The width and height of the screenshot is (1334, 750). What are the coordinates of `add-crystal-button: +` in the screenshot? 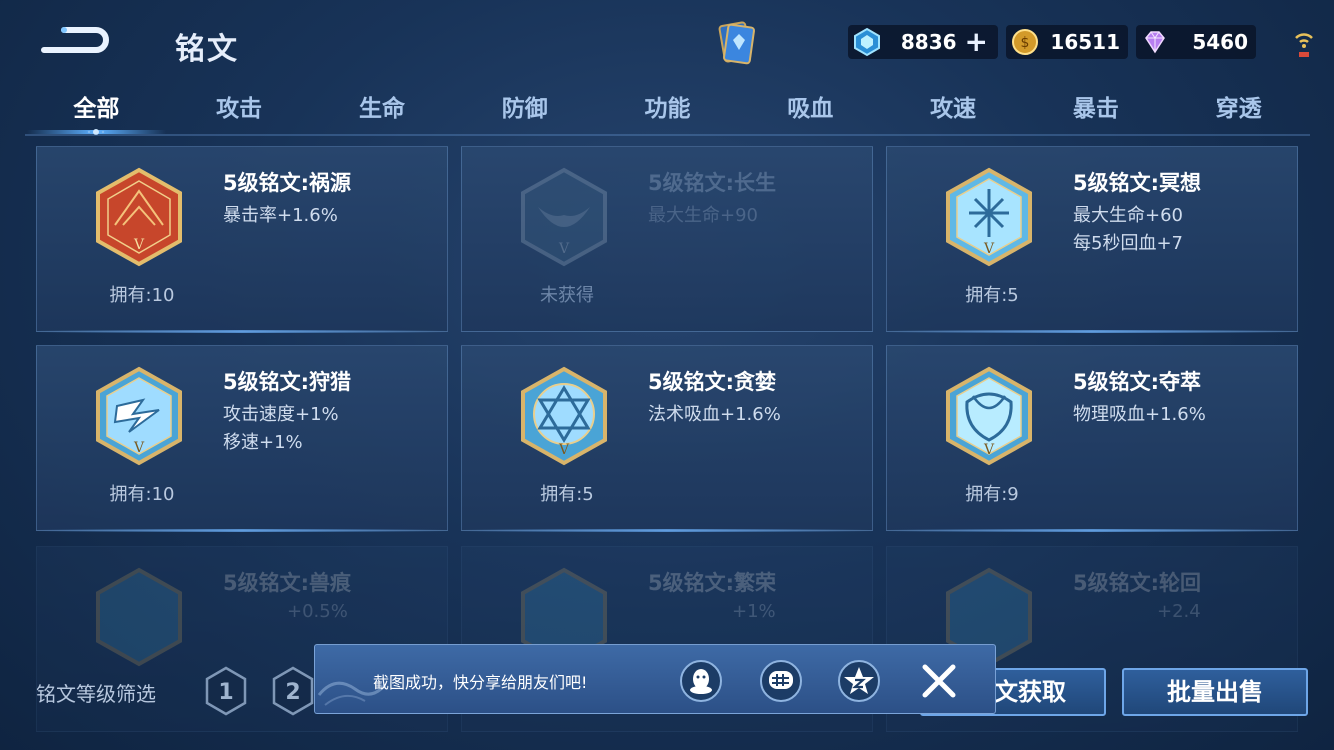 It's located at (976, 42).